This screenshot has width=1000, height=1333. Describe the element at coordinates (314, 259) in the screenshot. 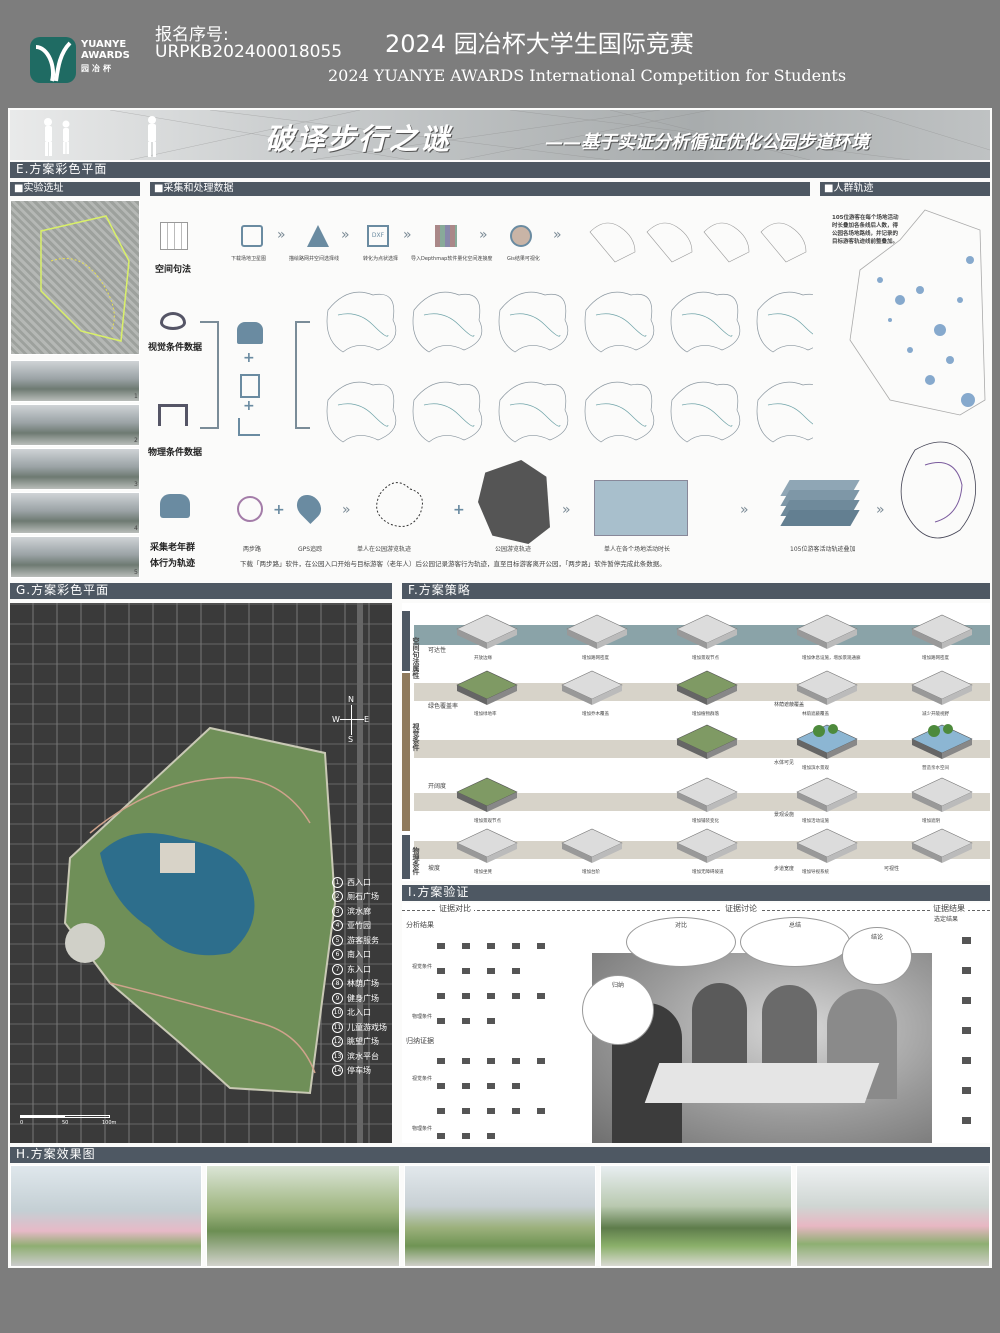

I see `step-label: 描绘路网并空间选择线` at that location.